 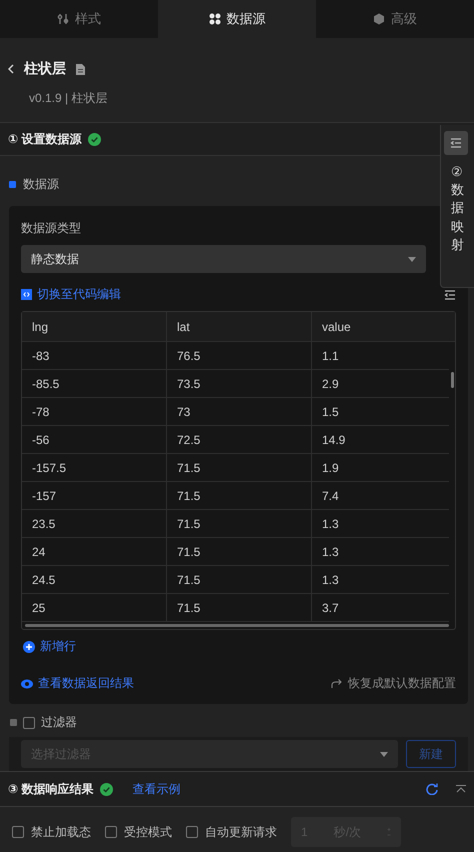 What do you see at coordinates (148, 832) in the screenshot?
I see `option-label: 受控模式` at bounding box center [148, 832].